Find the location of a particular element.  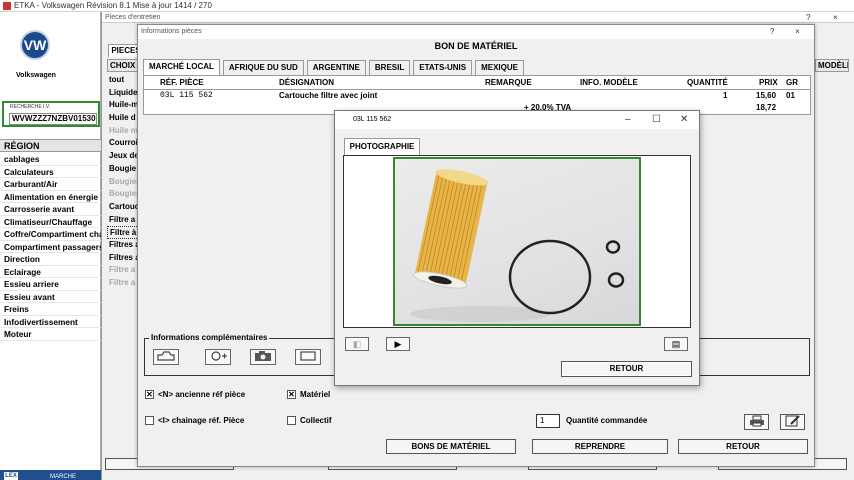

photo-titlebar: 03L 115 562 – ☐ ✕ is located at coordinates (517, 120).